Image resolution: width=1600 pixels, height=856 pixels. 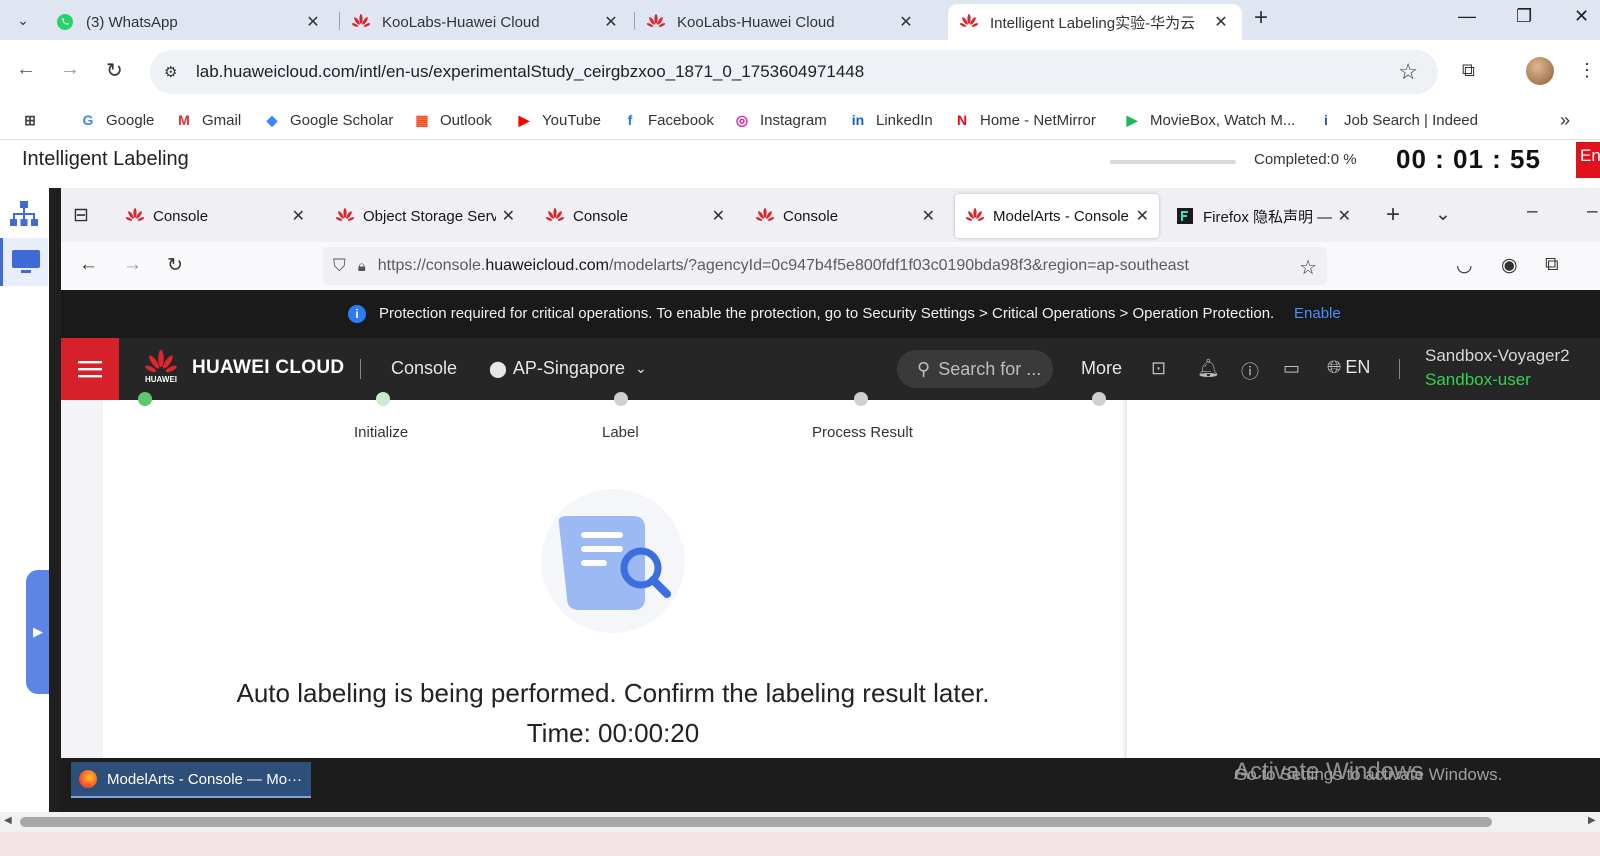 I want to click on horizontal-scrollbar: ◀ ▶, so click(x=800, y=822).